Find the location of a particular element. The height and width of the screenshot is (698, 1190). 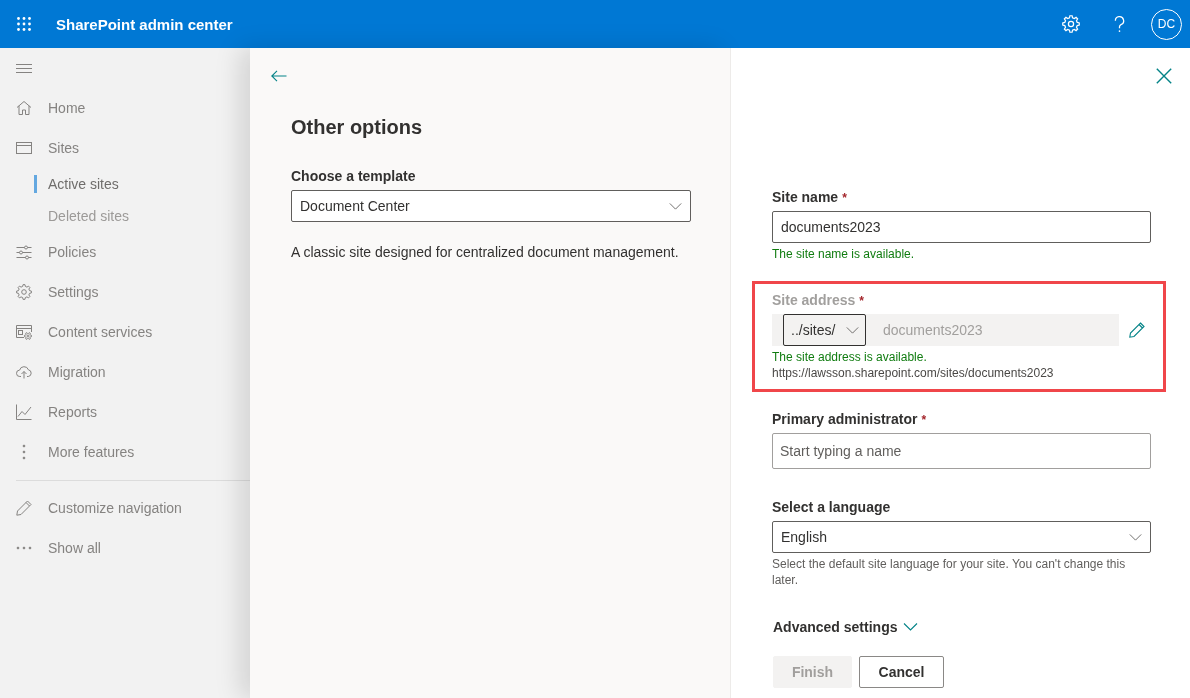

people-picker-input: Start typing a name is located at coordinates (961, 451).